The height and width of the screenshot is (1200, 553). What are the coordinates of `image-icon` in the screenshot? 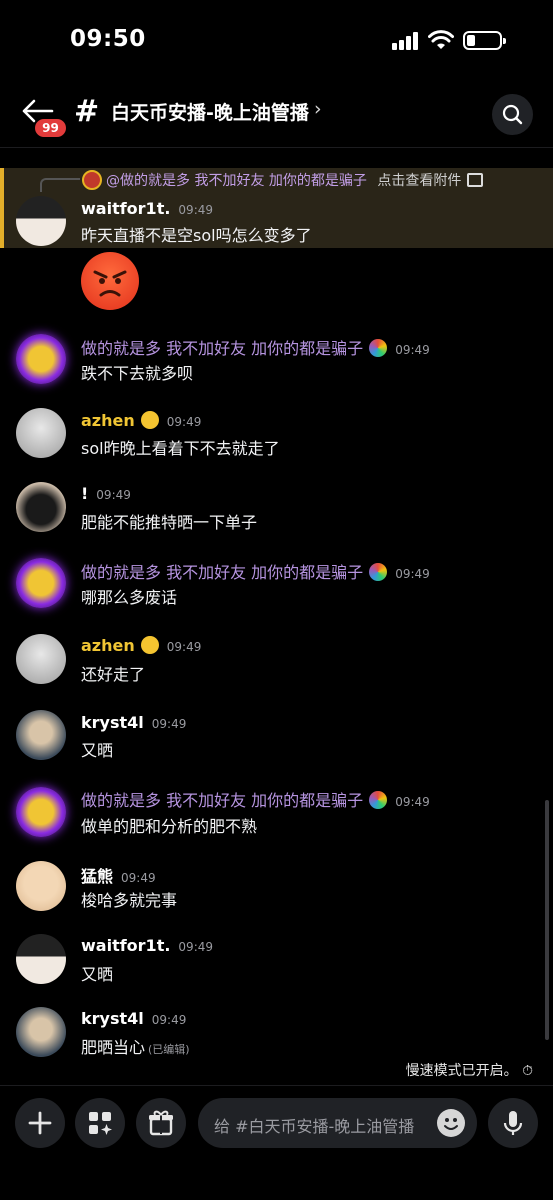 It's located at (475, 180).